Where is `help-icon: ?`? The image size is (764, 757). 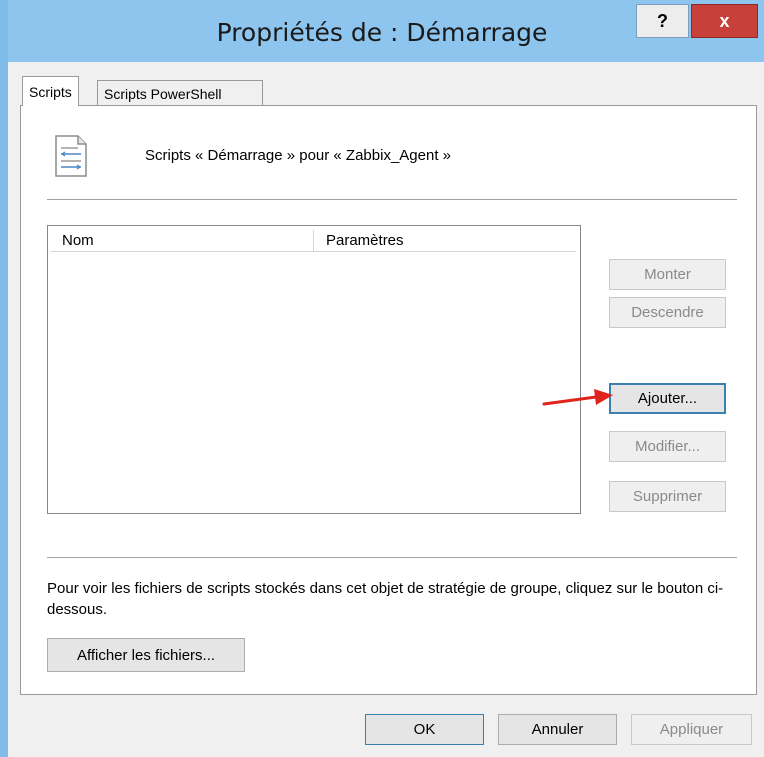
help-icon: ? is located at coordinates (662, 20).